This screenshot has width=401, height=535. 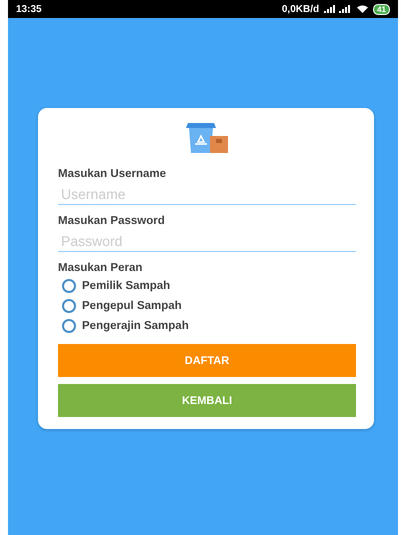 What do you see at coordinates (101, 268) in the screenshot?
I see `role-label: Masukan Peran` at bounding box center [101, 268].